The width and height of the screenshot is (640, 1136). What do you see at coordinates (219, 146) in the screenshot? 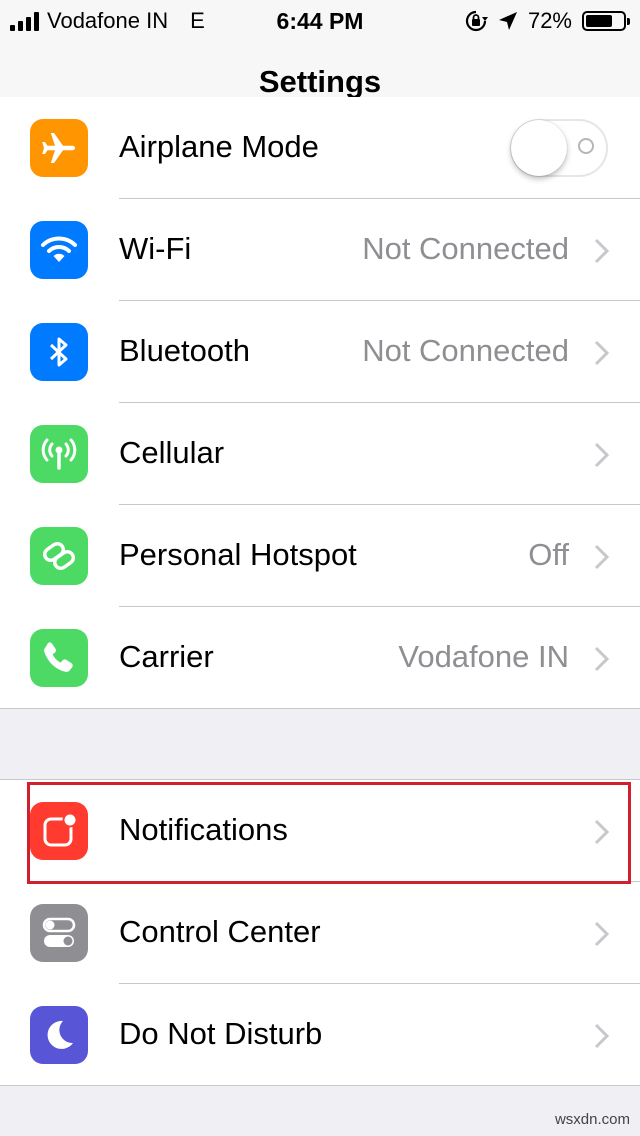
I see `settings-row-label: Airplane Mode` at bounding box center [219, 146].